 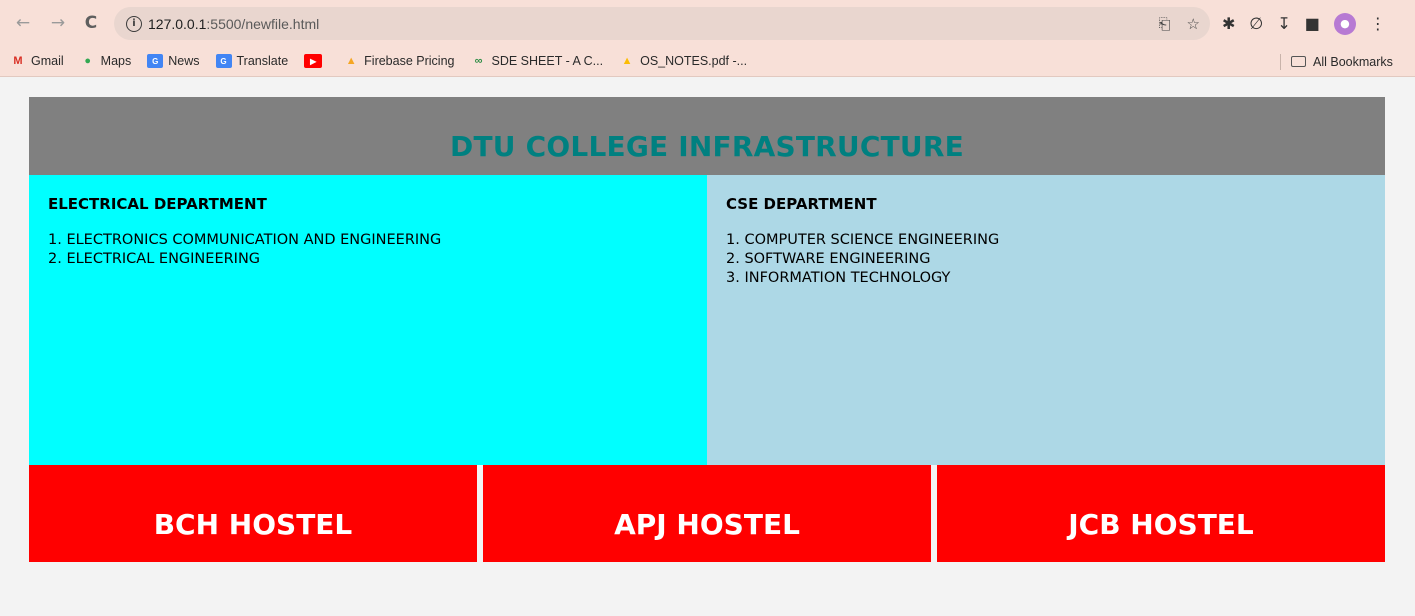 I want to click on list-item: 2. ELECTRICAL ENGINEERING, so click(x=154, y=259).